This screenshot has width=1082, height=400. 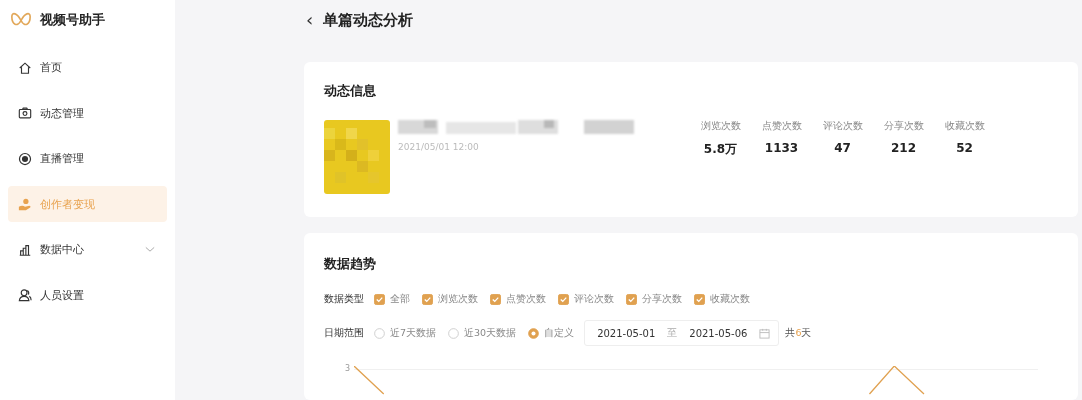 What do you see at coordinates (87, 67) in the screenshot?
I see `sidebar-item: 首页` at bounding box center [87, 67].